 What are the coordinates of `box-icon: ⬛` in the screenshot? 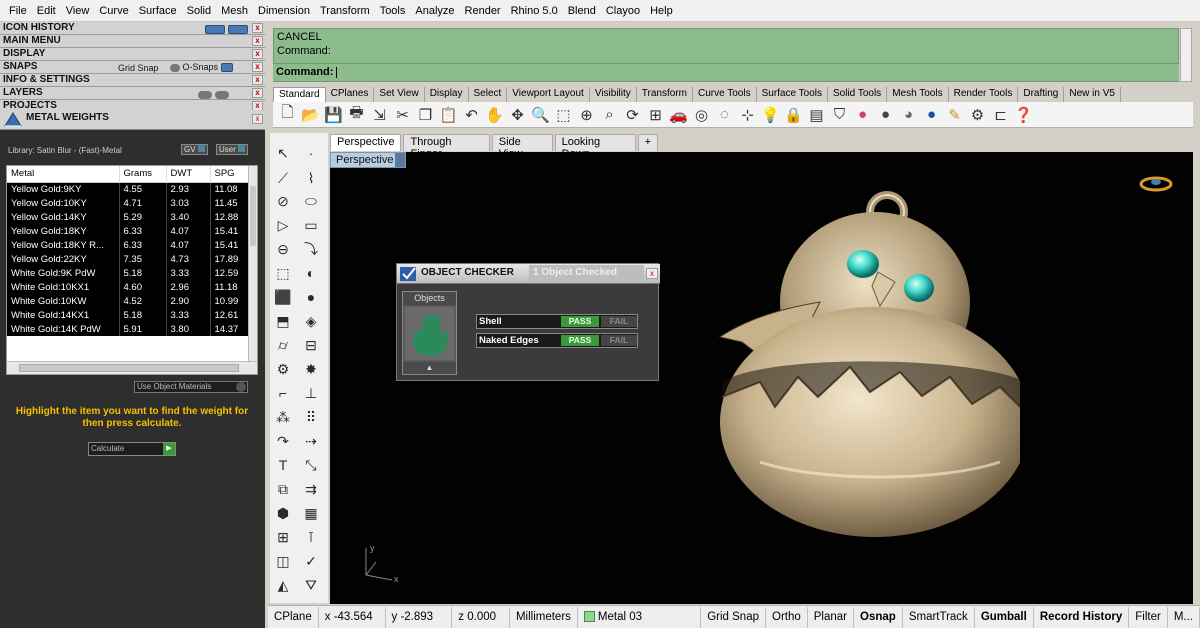 It's located at (283, 297).